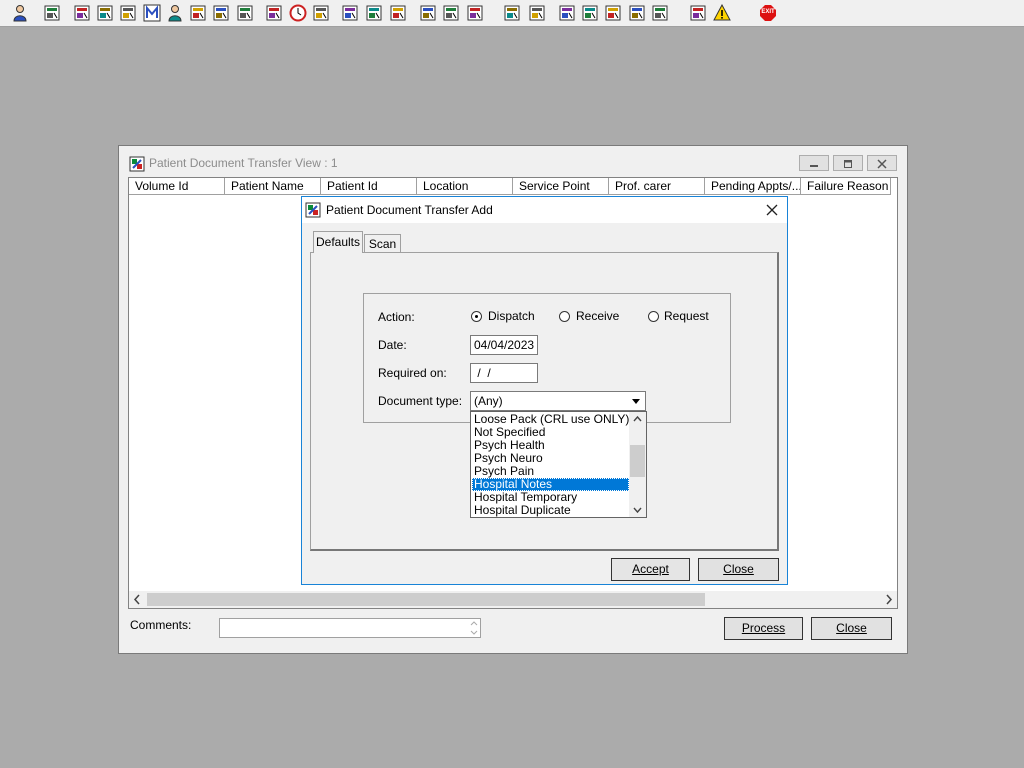  Describe the element at coordinates (245, 13) in the screenshot. I see `hand-flag-icon` at that location.